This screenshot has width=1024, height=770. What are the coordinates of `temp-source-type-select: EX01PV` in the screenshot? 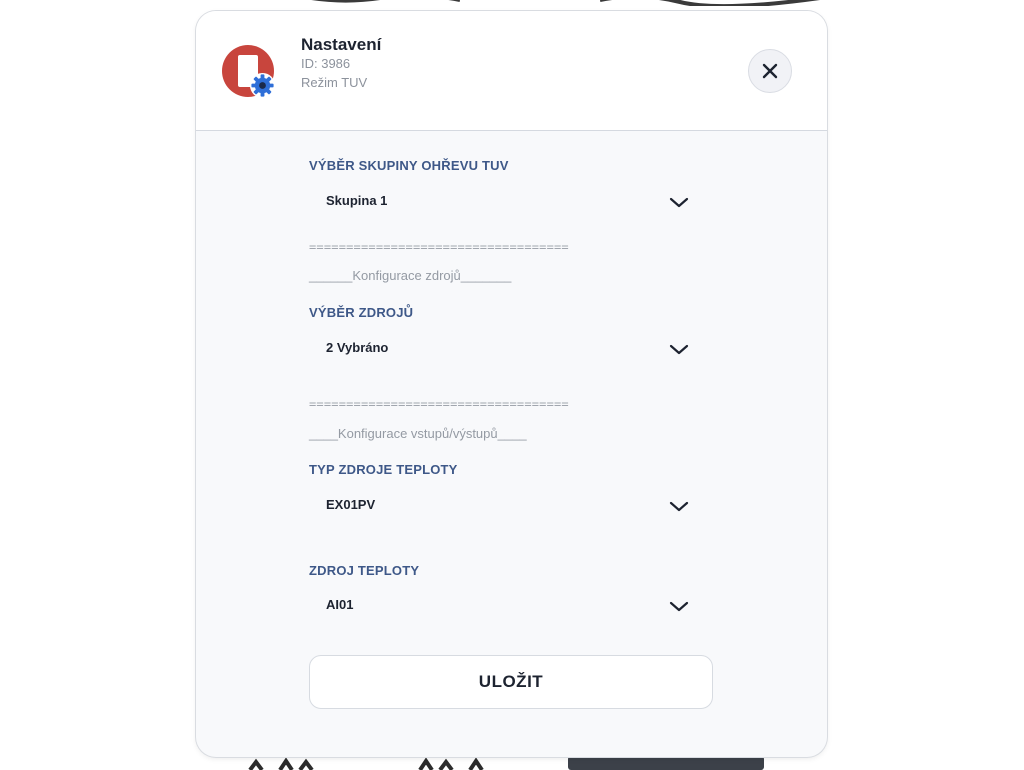 It's located at (504, 506).